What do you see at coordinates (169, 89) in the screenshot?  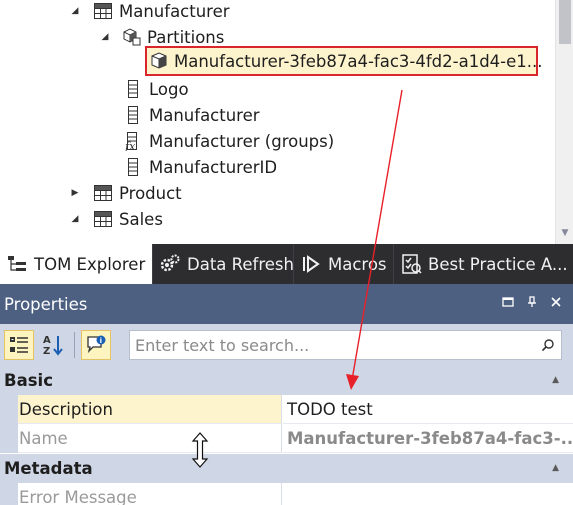 I see `tree-node-label: Logo` at bounding box center [169, 89].